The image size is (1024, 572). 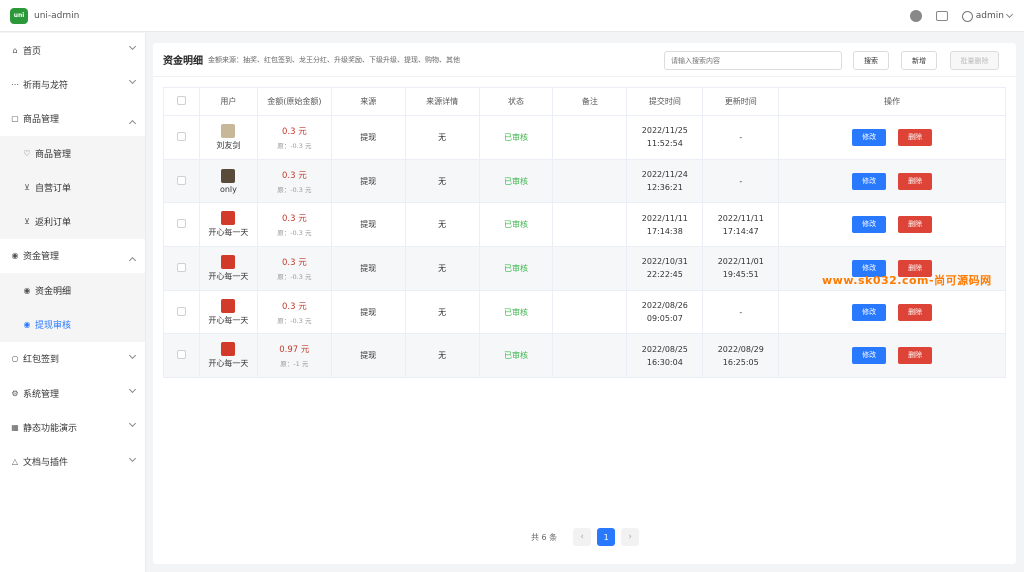 I want to click on actions-cell: 修改 删除, so click(x=892, y=225).